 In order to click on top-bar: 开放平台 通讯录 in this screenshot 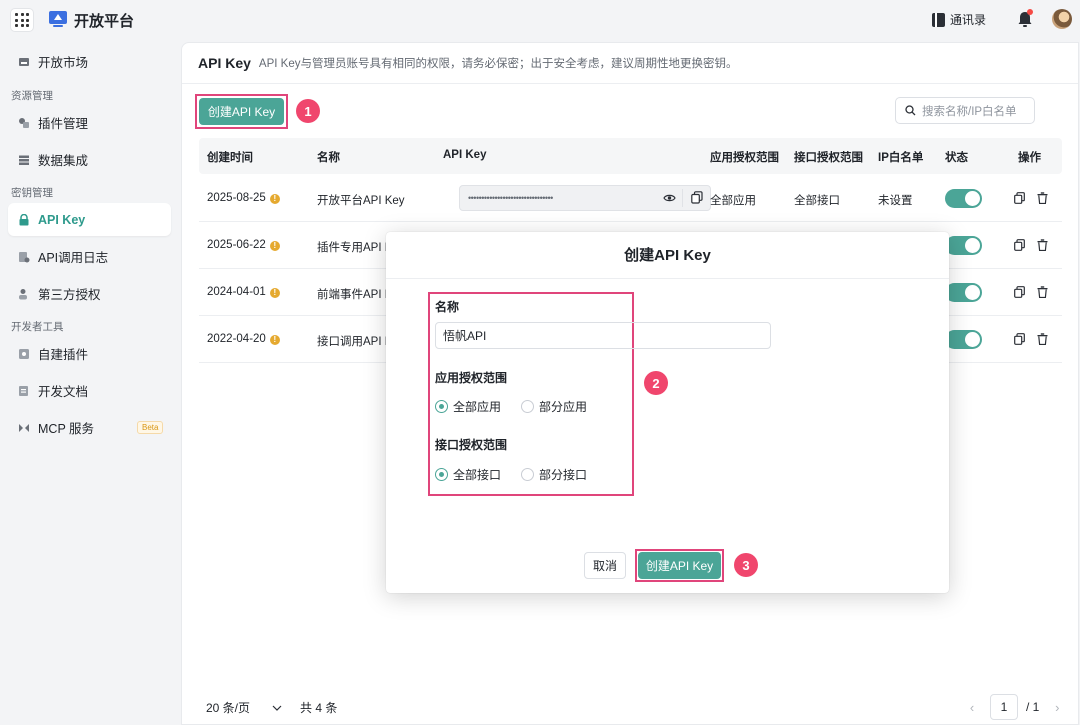, I will do `click(540, 20)`.